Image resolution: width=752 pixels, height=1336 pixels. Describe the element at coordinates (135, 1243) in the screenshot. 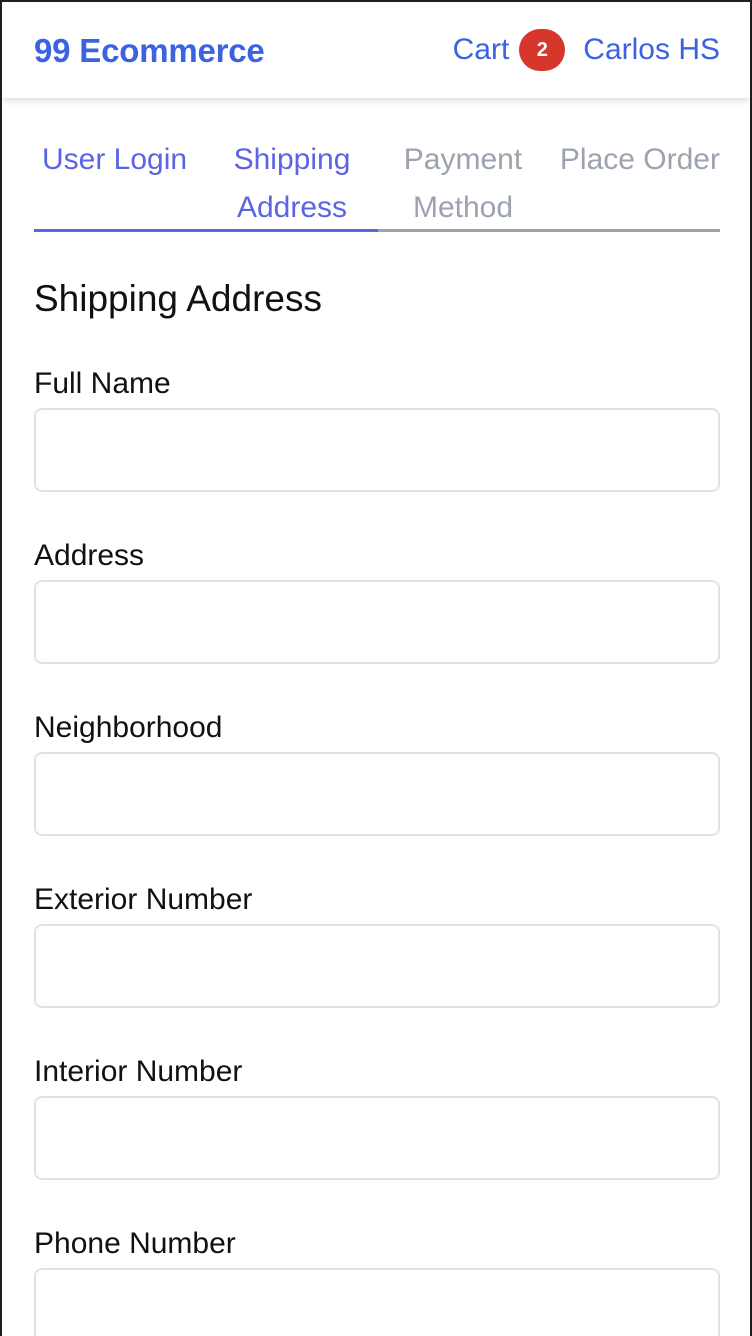

I see `phone-number-label: Phone Number` at that location.